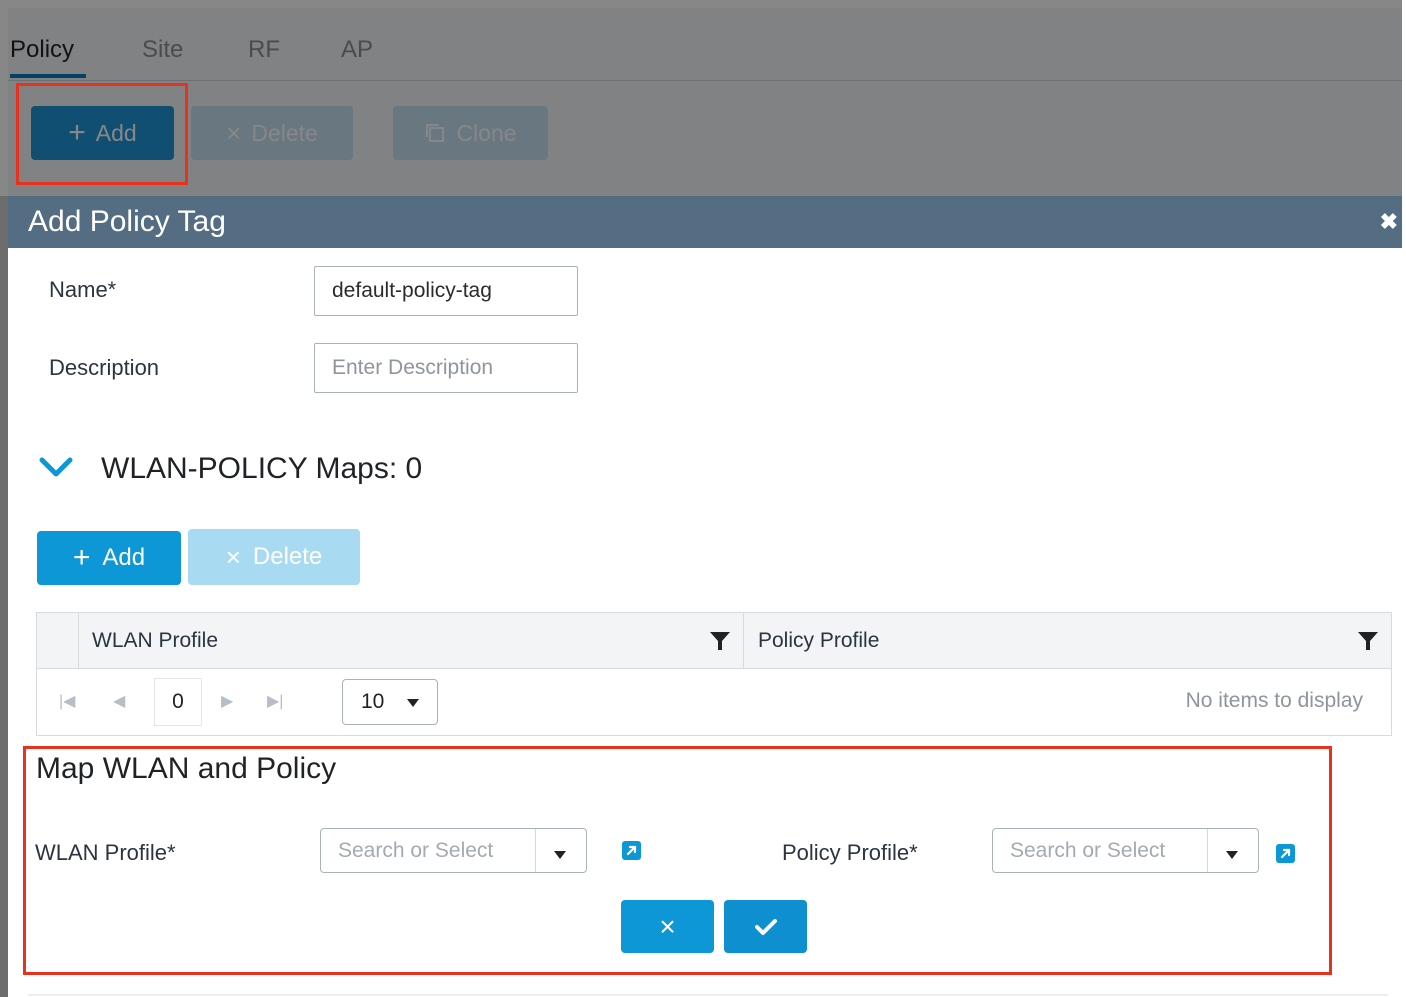 Image resolution: width=1406 pixels, height=997 pixels. What do you see at coordinates (714, 702) in the screenshot?
I see `pager: |◀ ◀ 0 ▶ ▶| 10 No items to display` at bounding box center [714, 702].